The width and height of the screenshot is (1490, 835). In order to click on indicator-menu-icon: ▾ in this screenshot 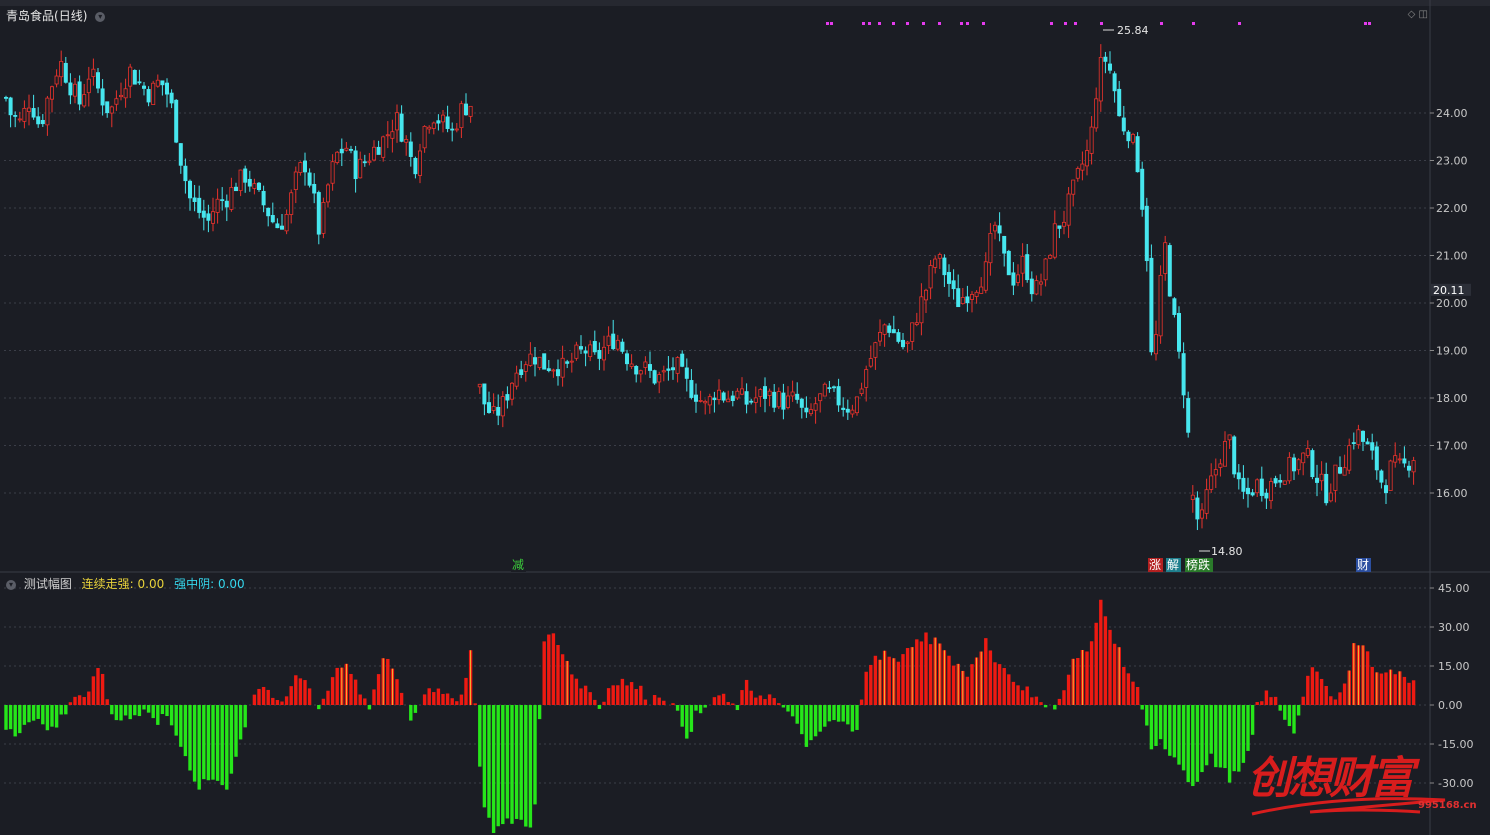, I will do `click(11, 584)`.